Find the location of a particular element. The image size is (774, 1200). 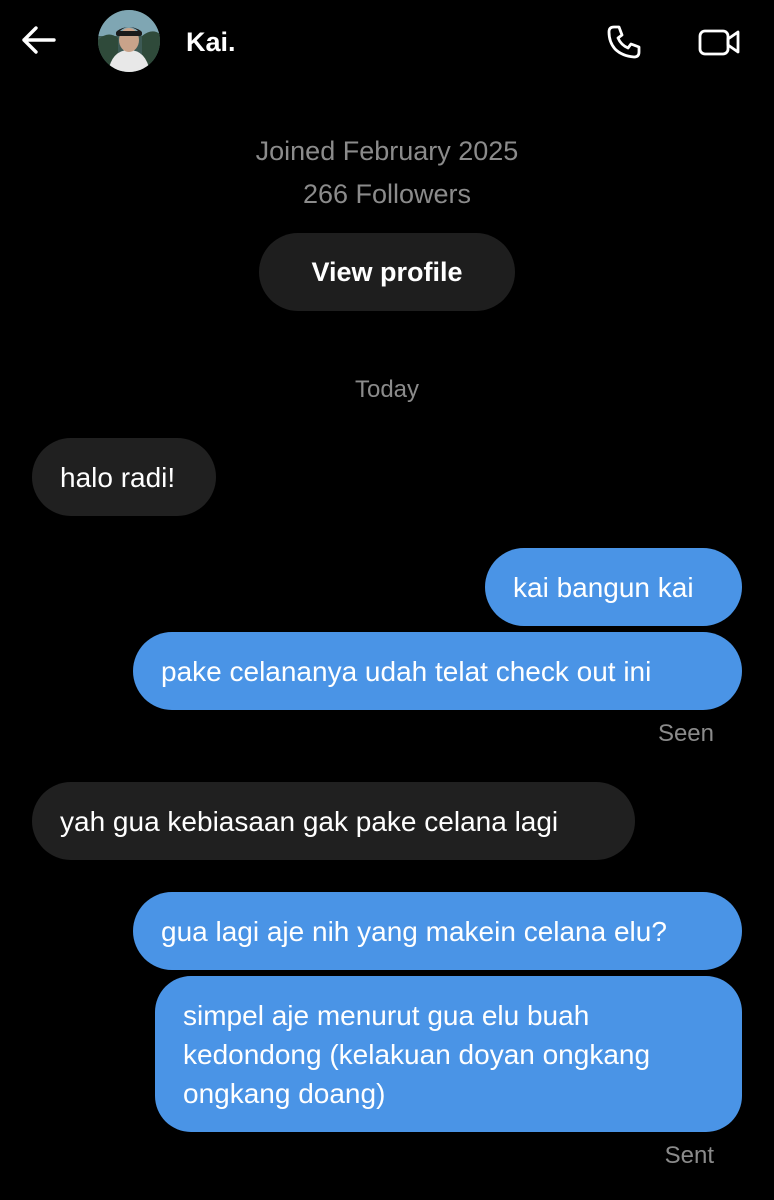

joined-date: Joined February 2025 is located at coordinates (387, 151).